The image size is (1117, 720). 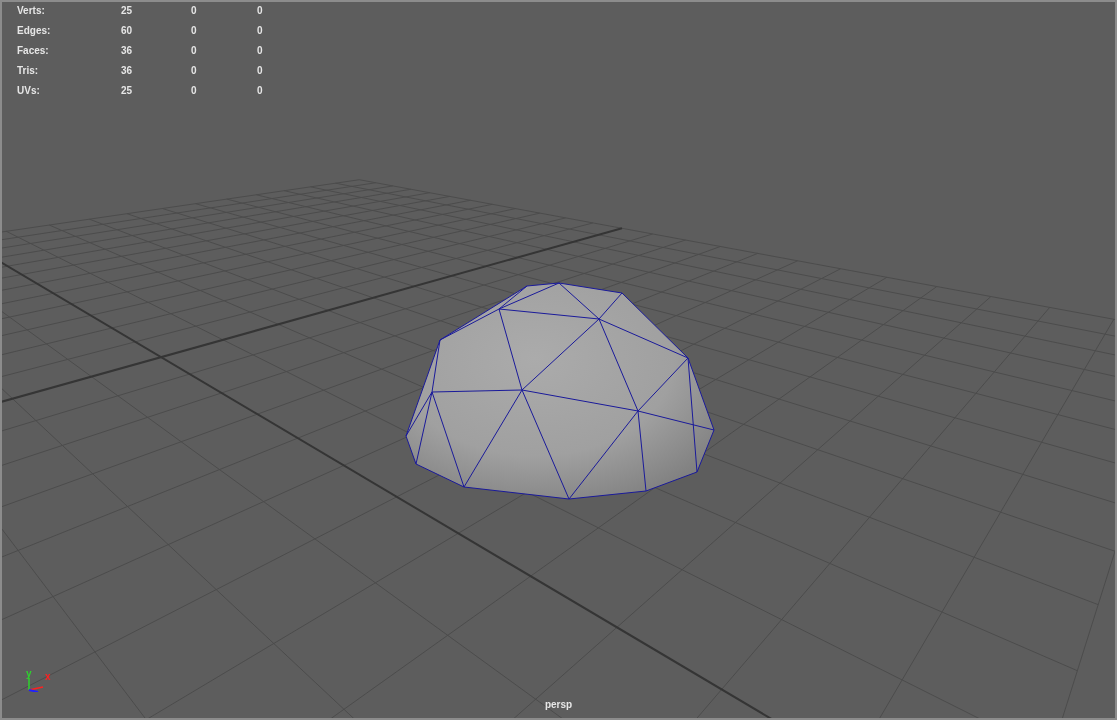 I want to click on stat-label: UVs:, so click(x=29, y=91).